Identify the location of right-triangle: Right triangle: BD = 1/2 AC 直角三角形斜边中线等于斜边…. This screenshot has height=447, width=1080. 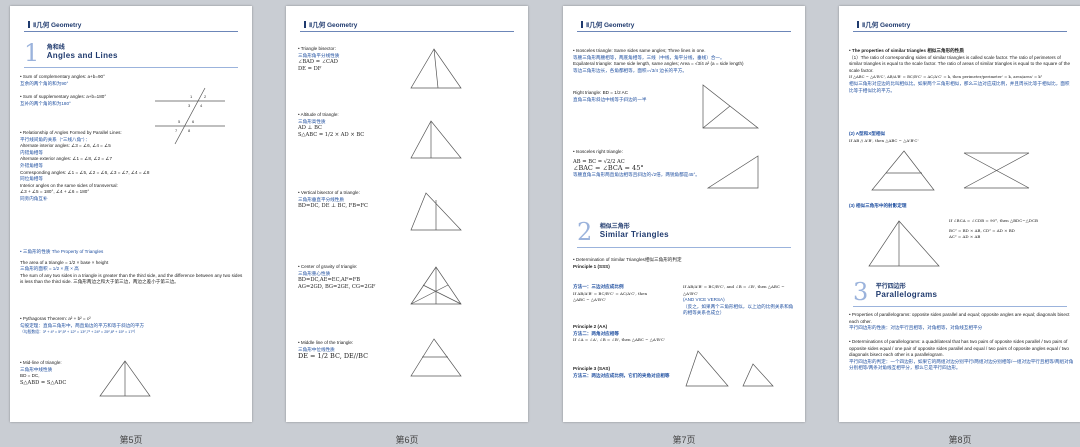
(610, 96).